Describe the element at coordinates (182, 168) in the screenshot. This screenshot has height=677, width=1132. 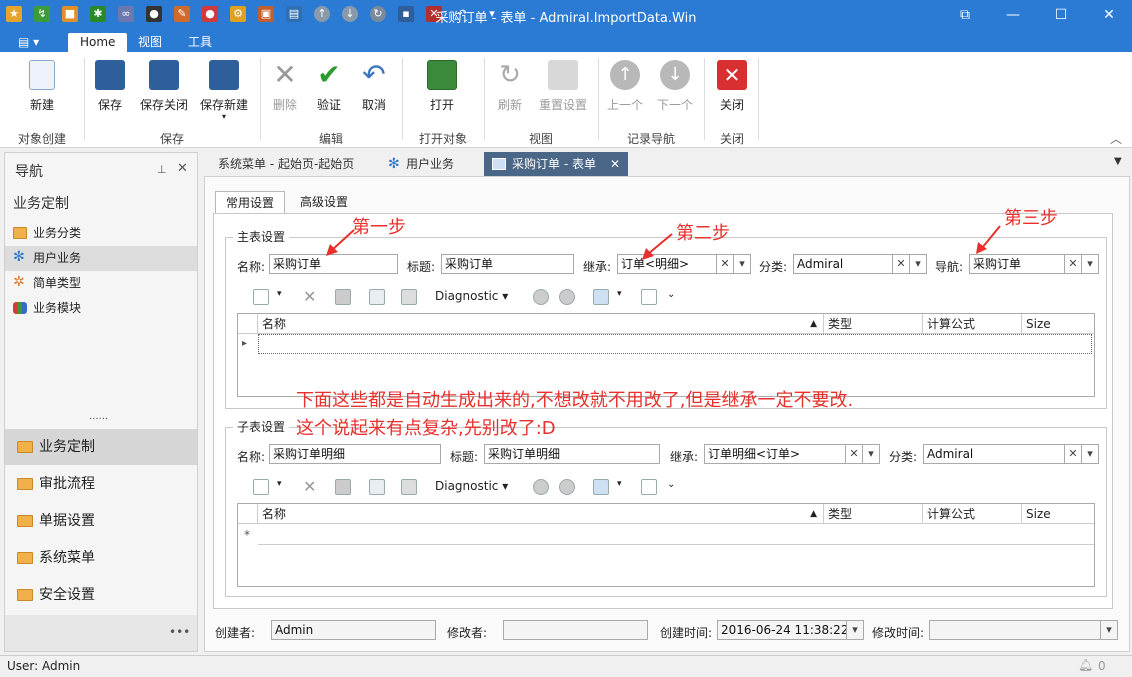
I see `close-icon: ✕` at that location.